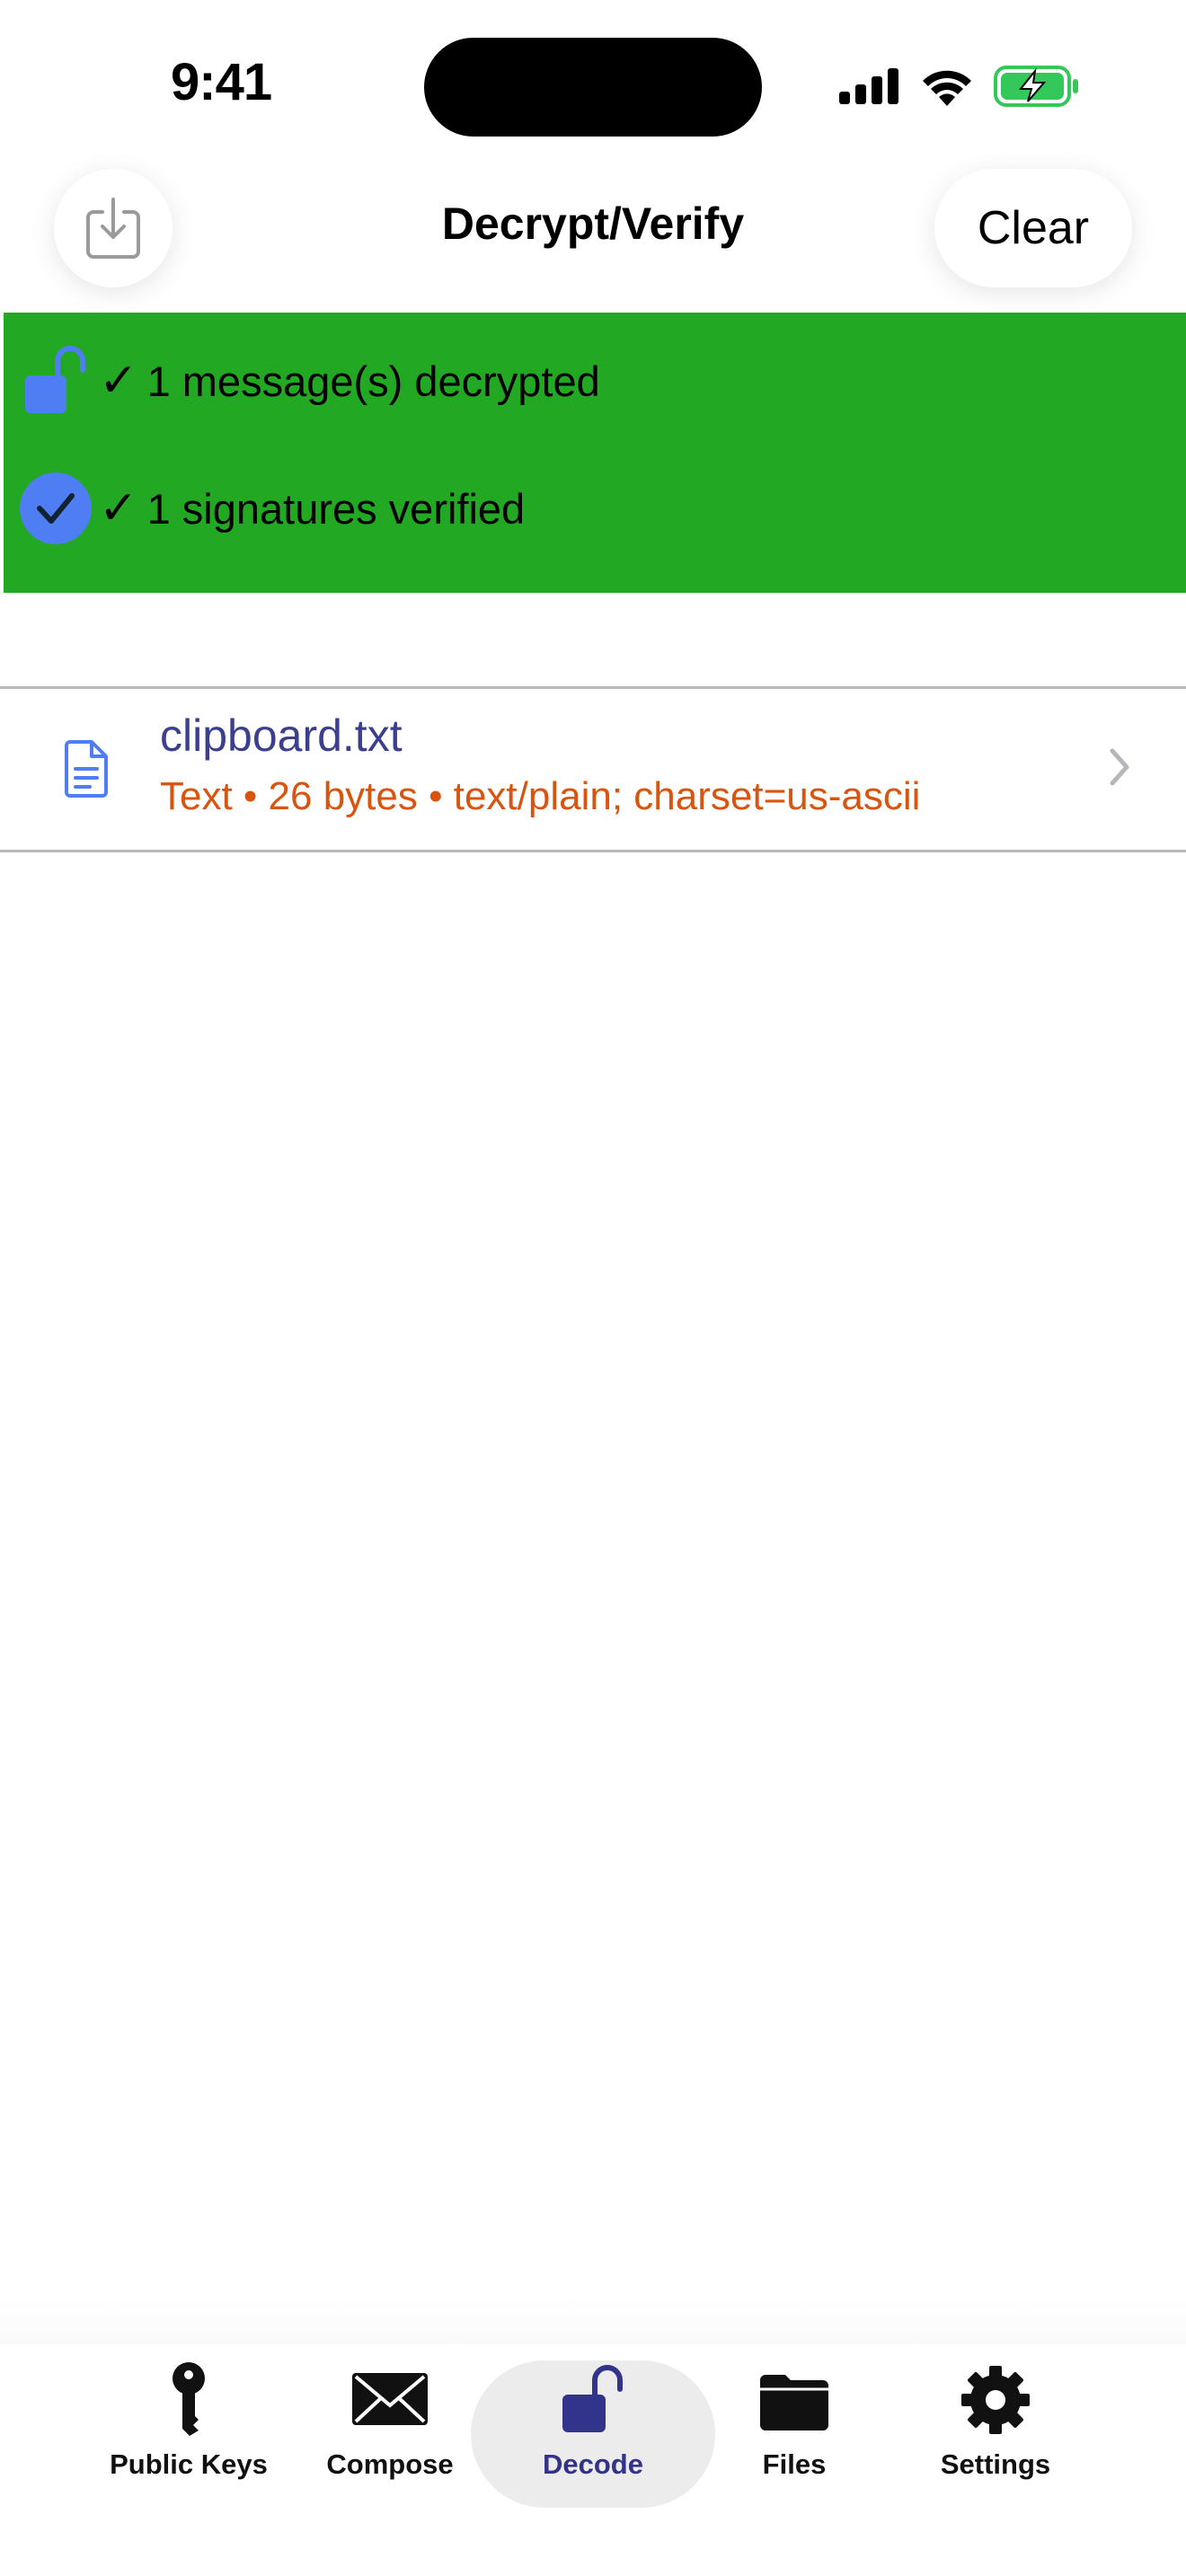  Describe the element at coordinates (1119, 767) in the screenshot. I see `chevron-right-icon` at that location.